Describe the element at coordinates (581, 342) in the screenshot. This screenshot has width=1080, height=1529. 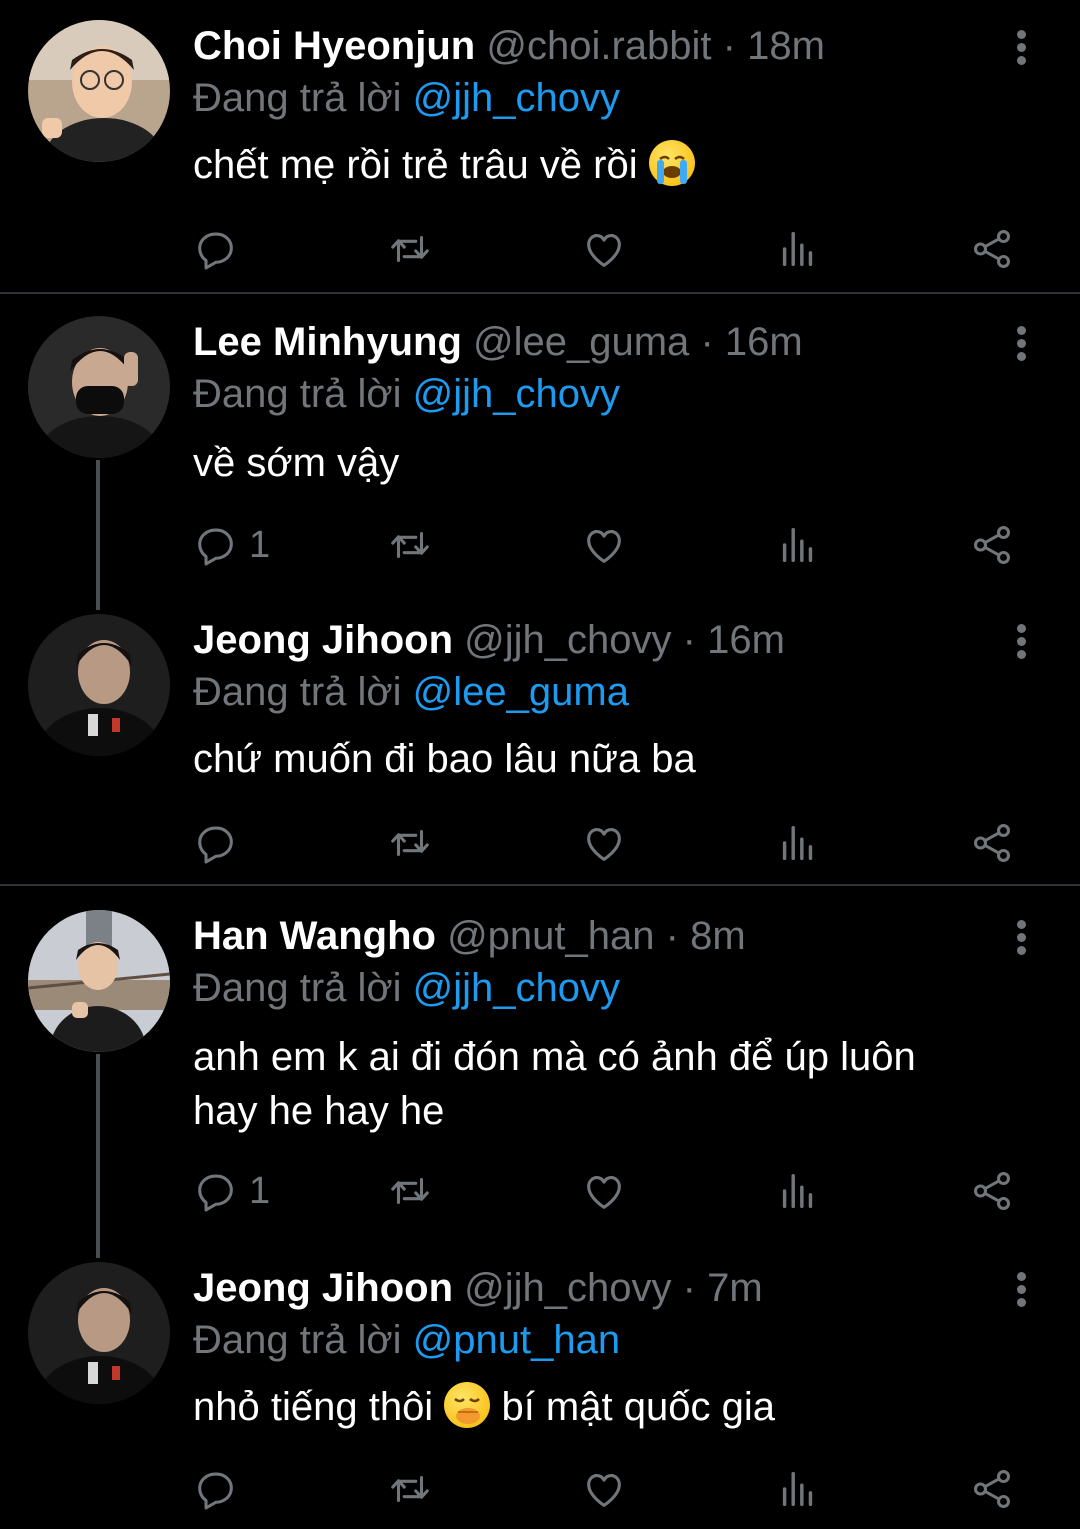
I see `author-handle: @lee_guma` at that location.